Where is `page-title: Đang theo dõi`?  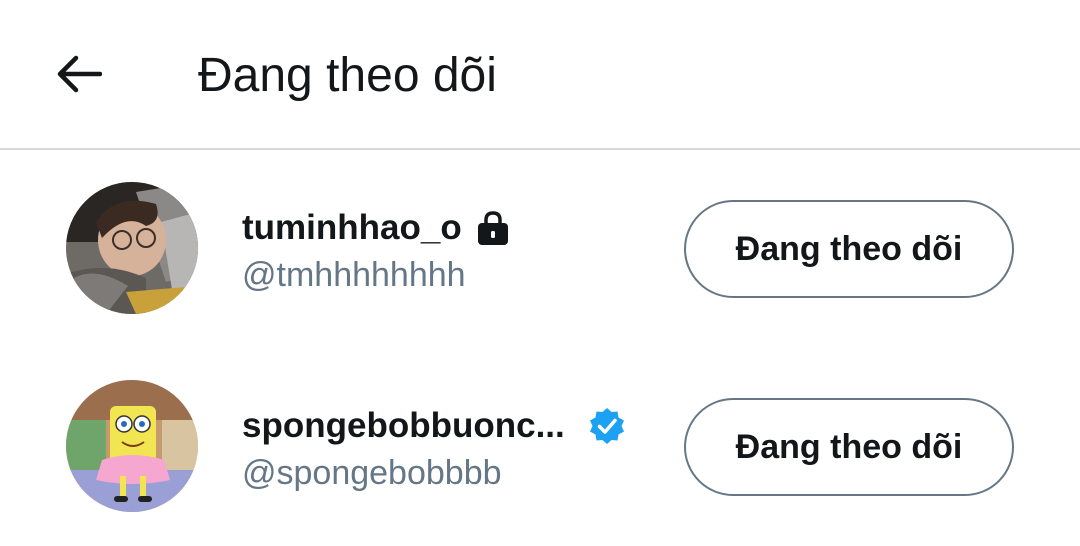 page-title: Đang theo dõi is located at coordinates (347, 75).